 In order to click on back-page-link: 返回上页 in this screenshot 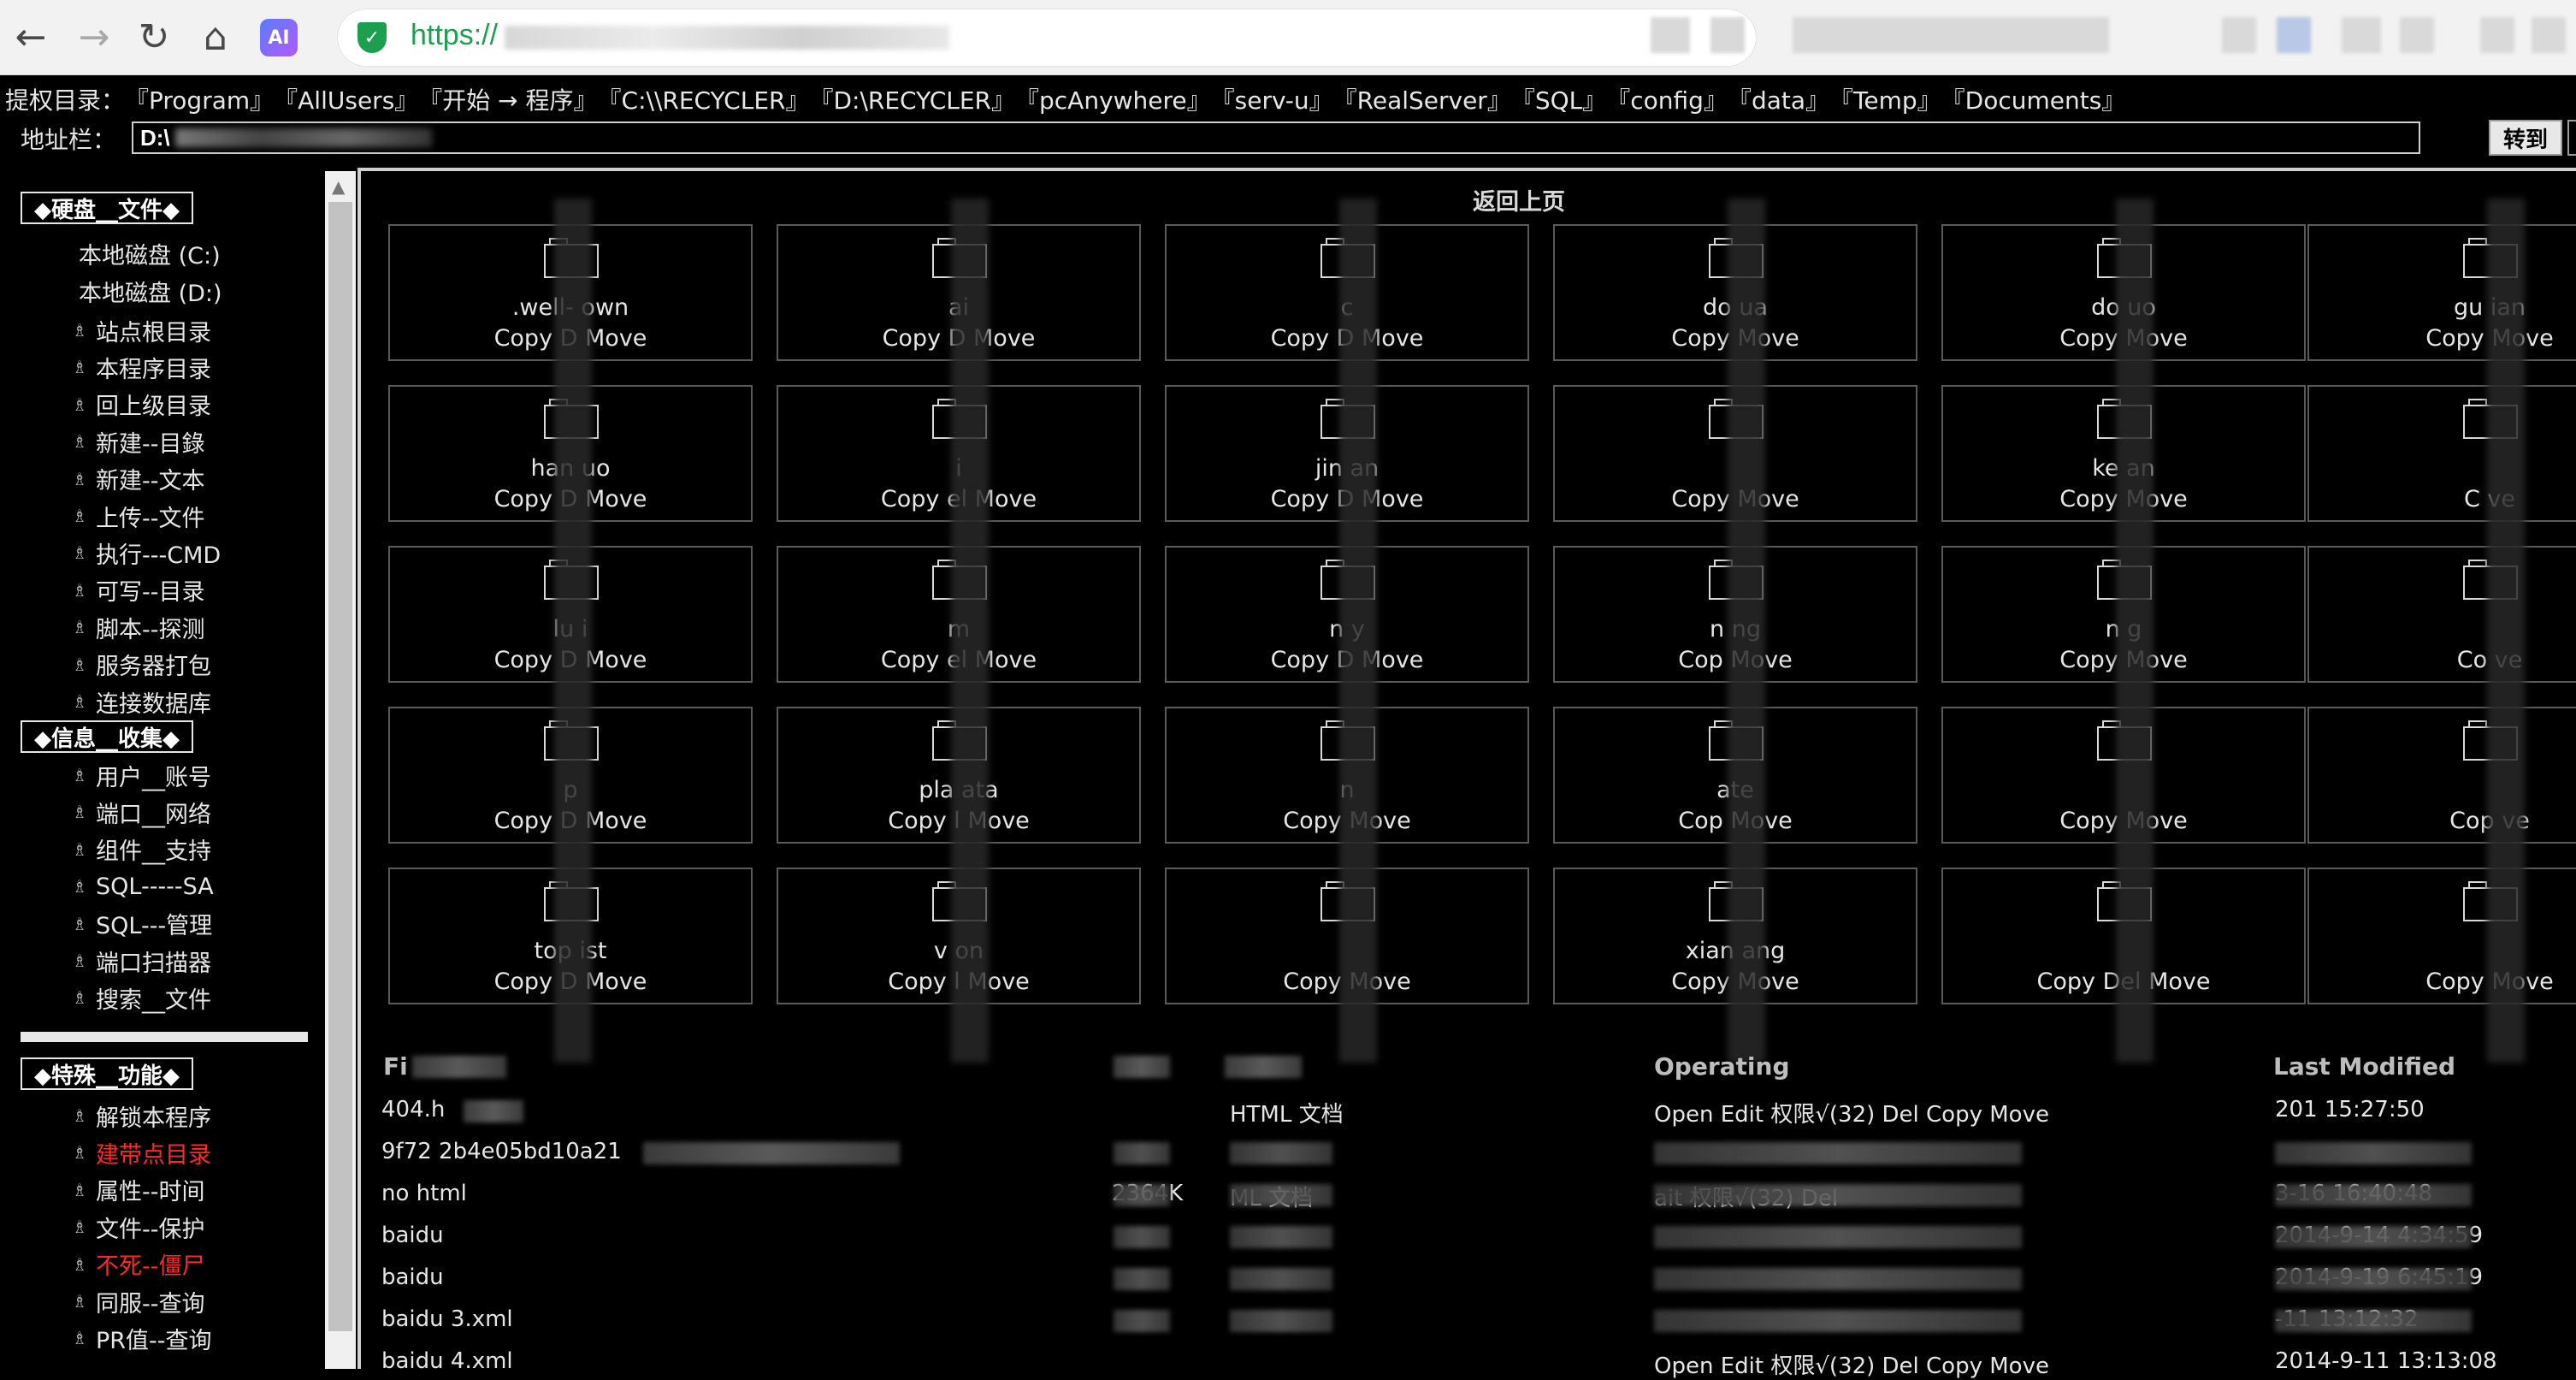, I will do `click(1519, 199)`.